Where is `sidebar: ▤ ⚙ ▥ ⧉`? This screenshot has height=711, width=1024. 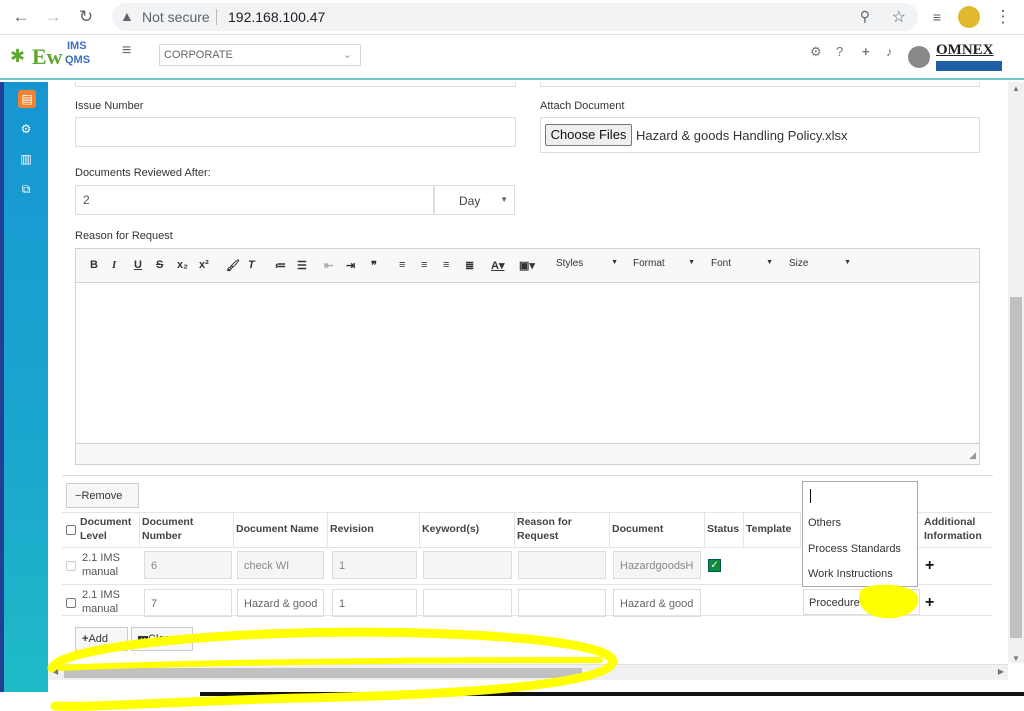
sidebar: ▤ ⚙ ▥ ⧉ is located at coordinates (24, 396).